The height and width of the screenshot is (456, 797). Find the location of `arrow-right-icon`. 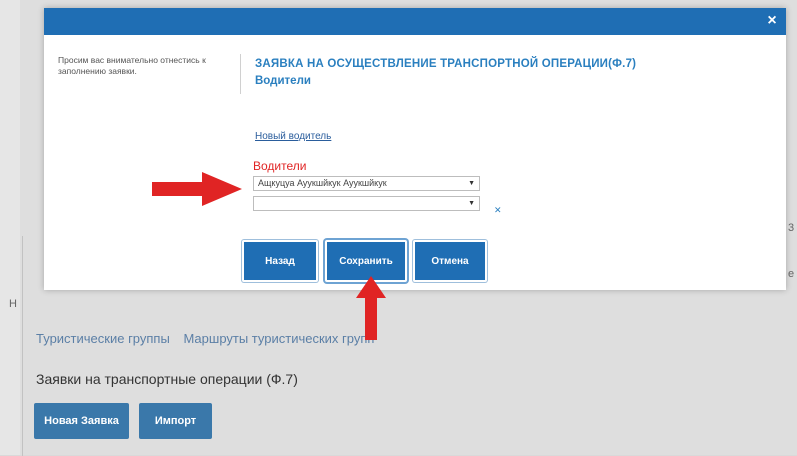

arrow-right-icon is located at coordinates (197, 189).